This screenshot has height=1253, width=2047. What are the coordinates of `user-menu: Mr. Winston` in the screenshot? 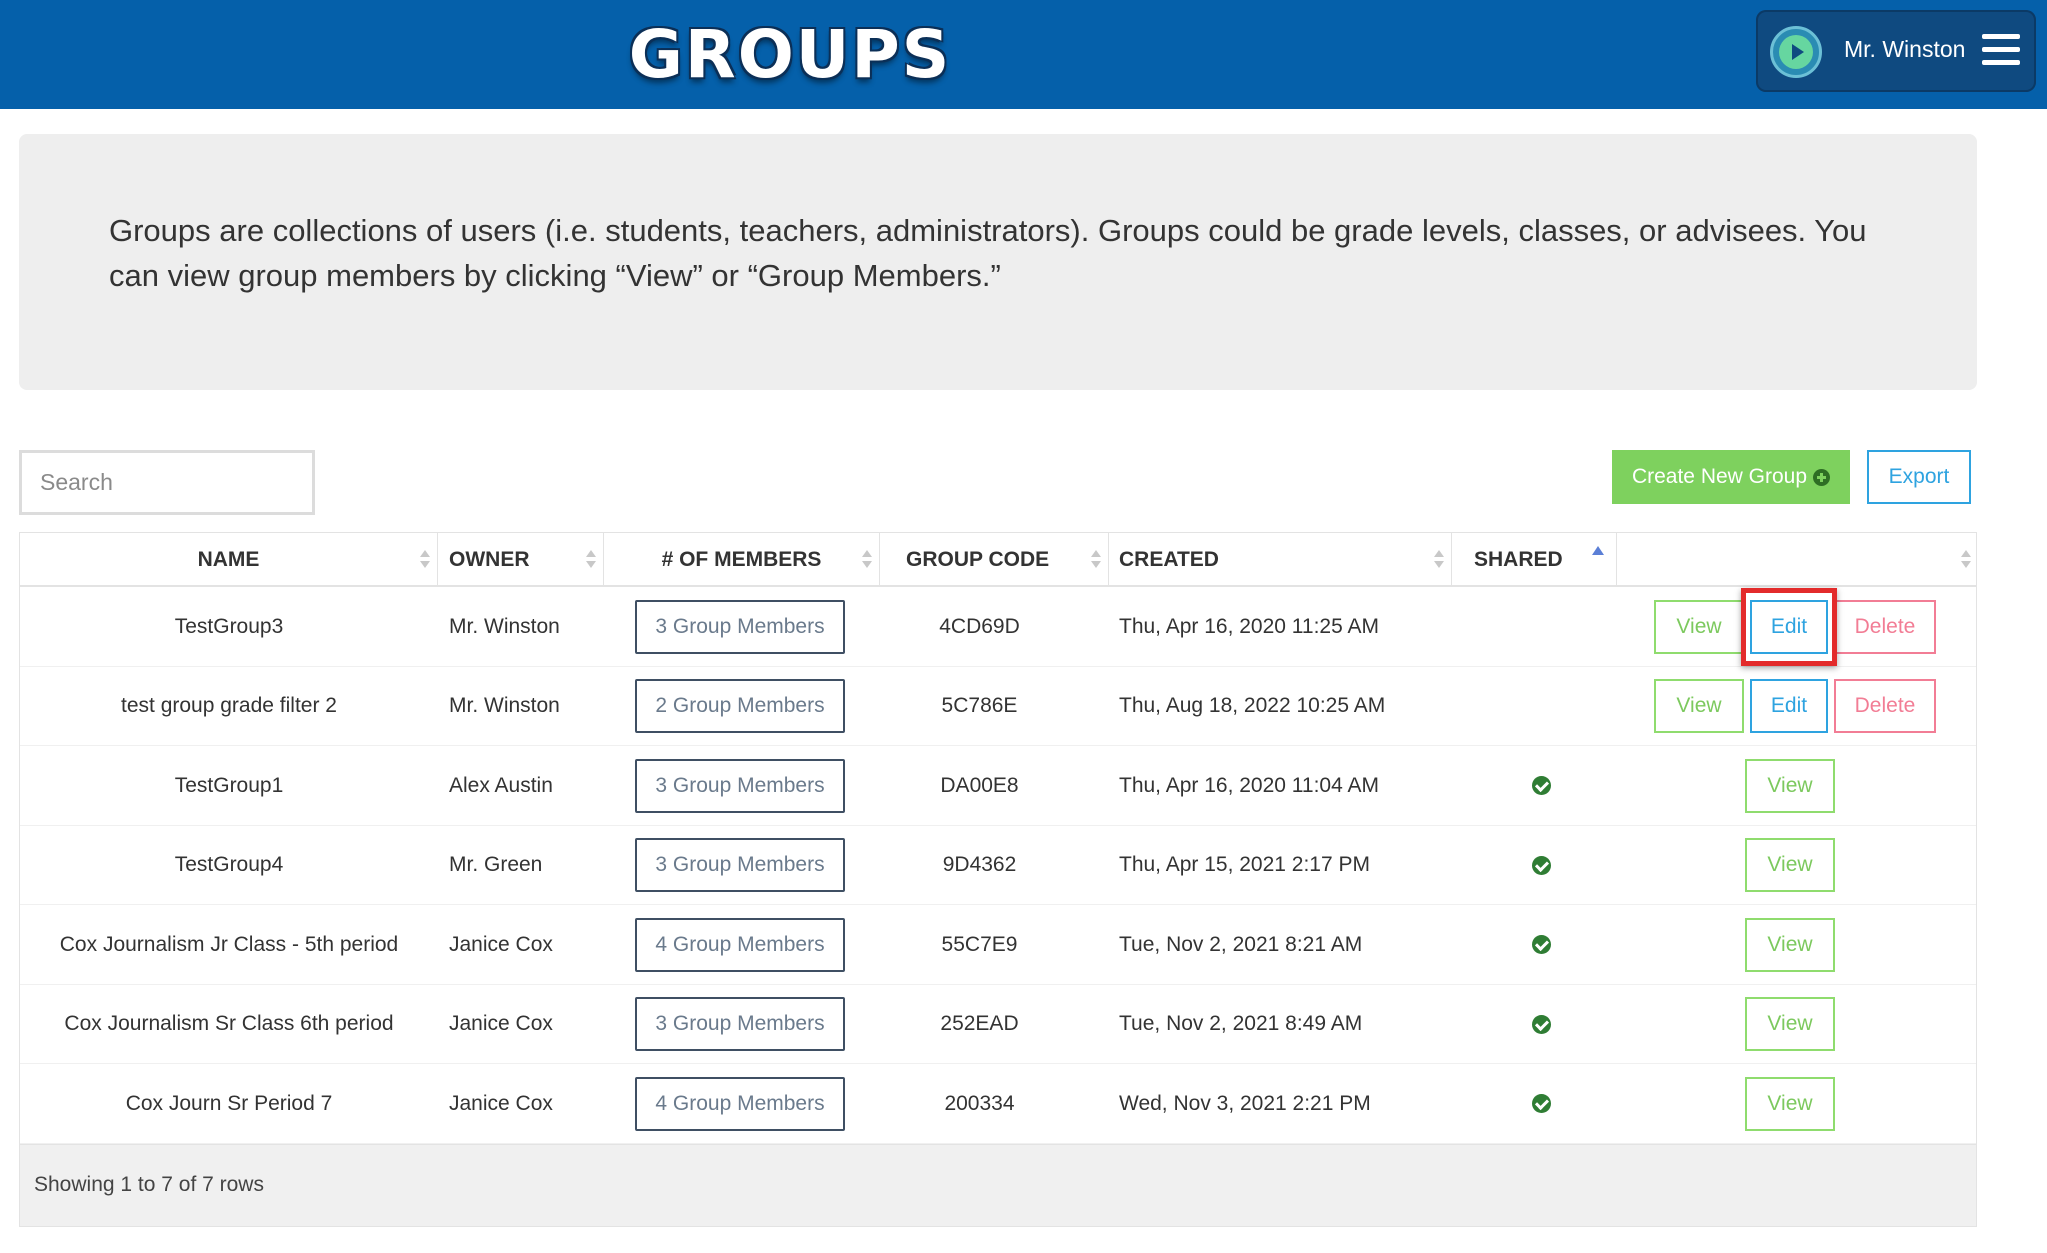 It's located at (1896, 51).